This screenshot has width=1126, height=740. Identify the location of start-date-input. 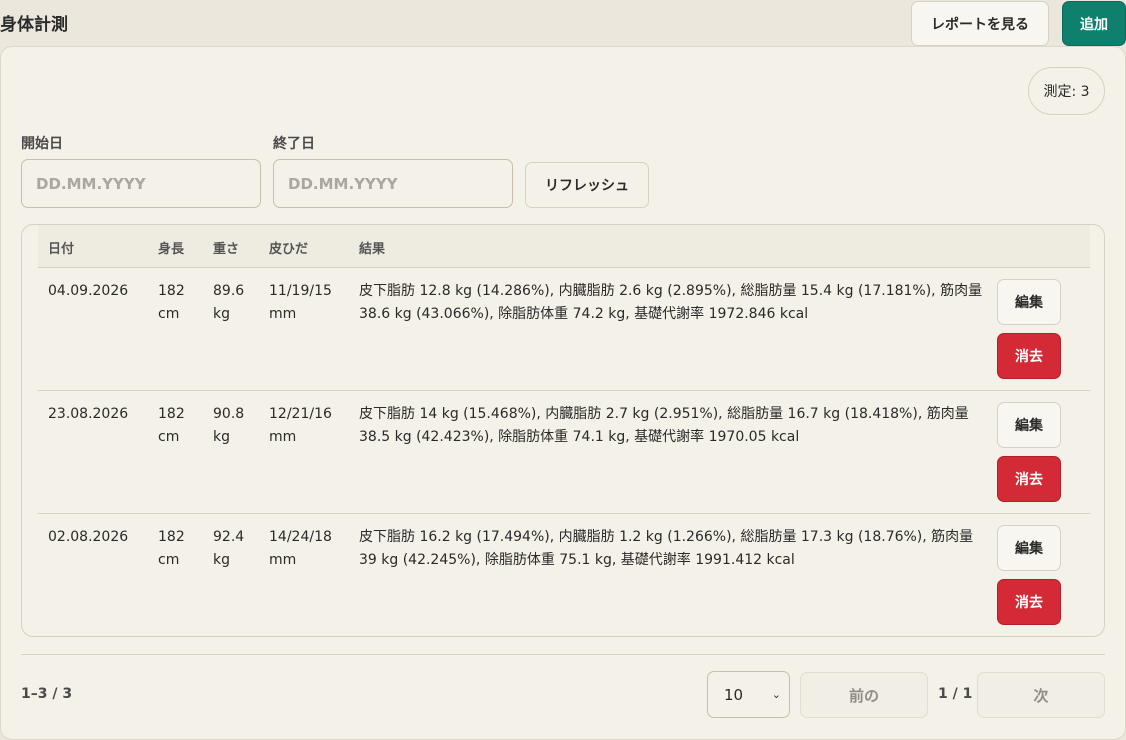
(141, 183).